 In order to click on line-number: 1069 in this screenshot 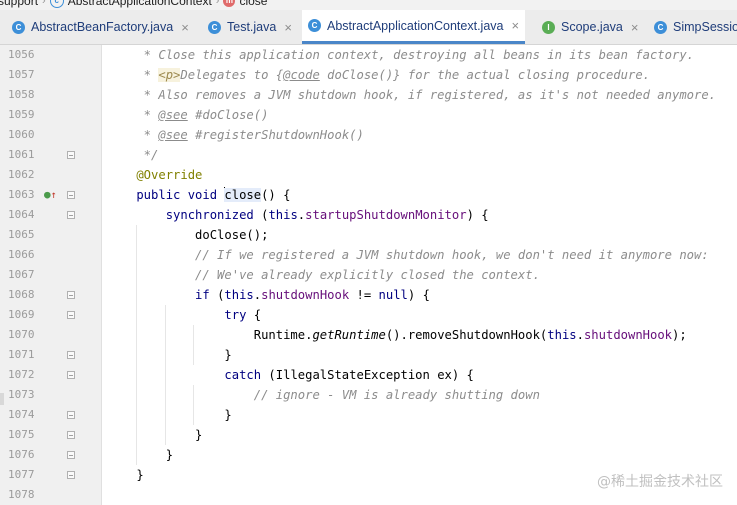, I will do `click(21, 314)`.